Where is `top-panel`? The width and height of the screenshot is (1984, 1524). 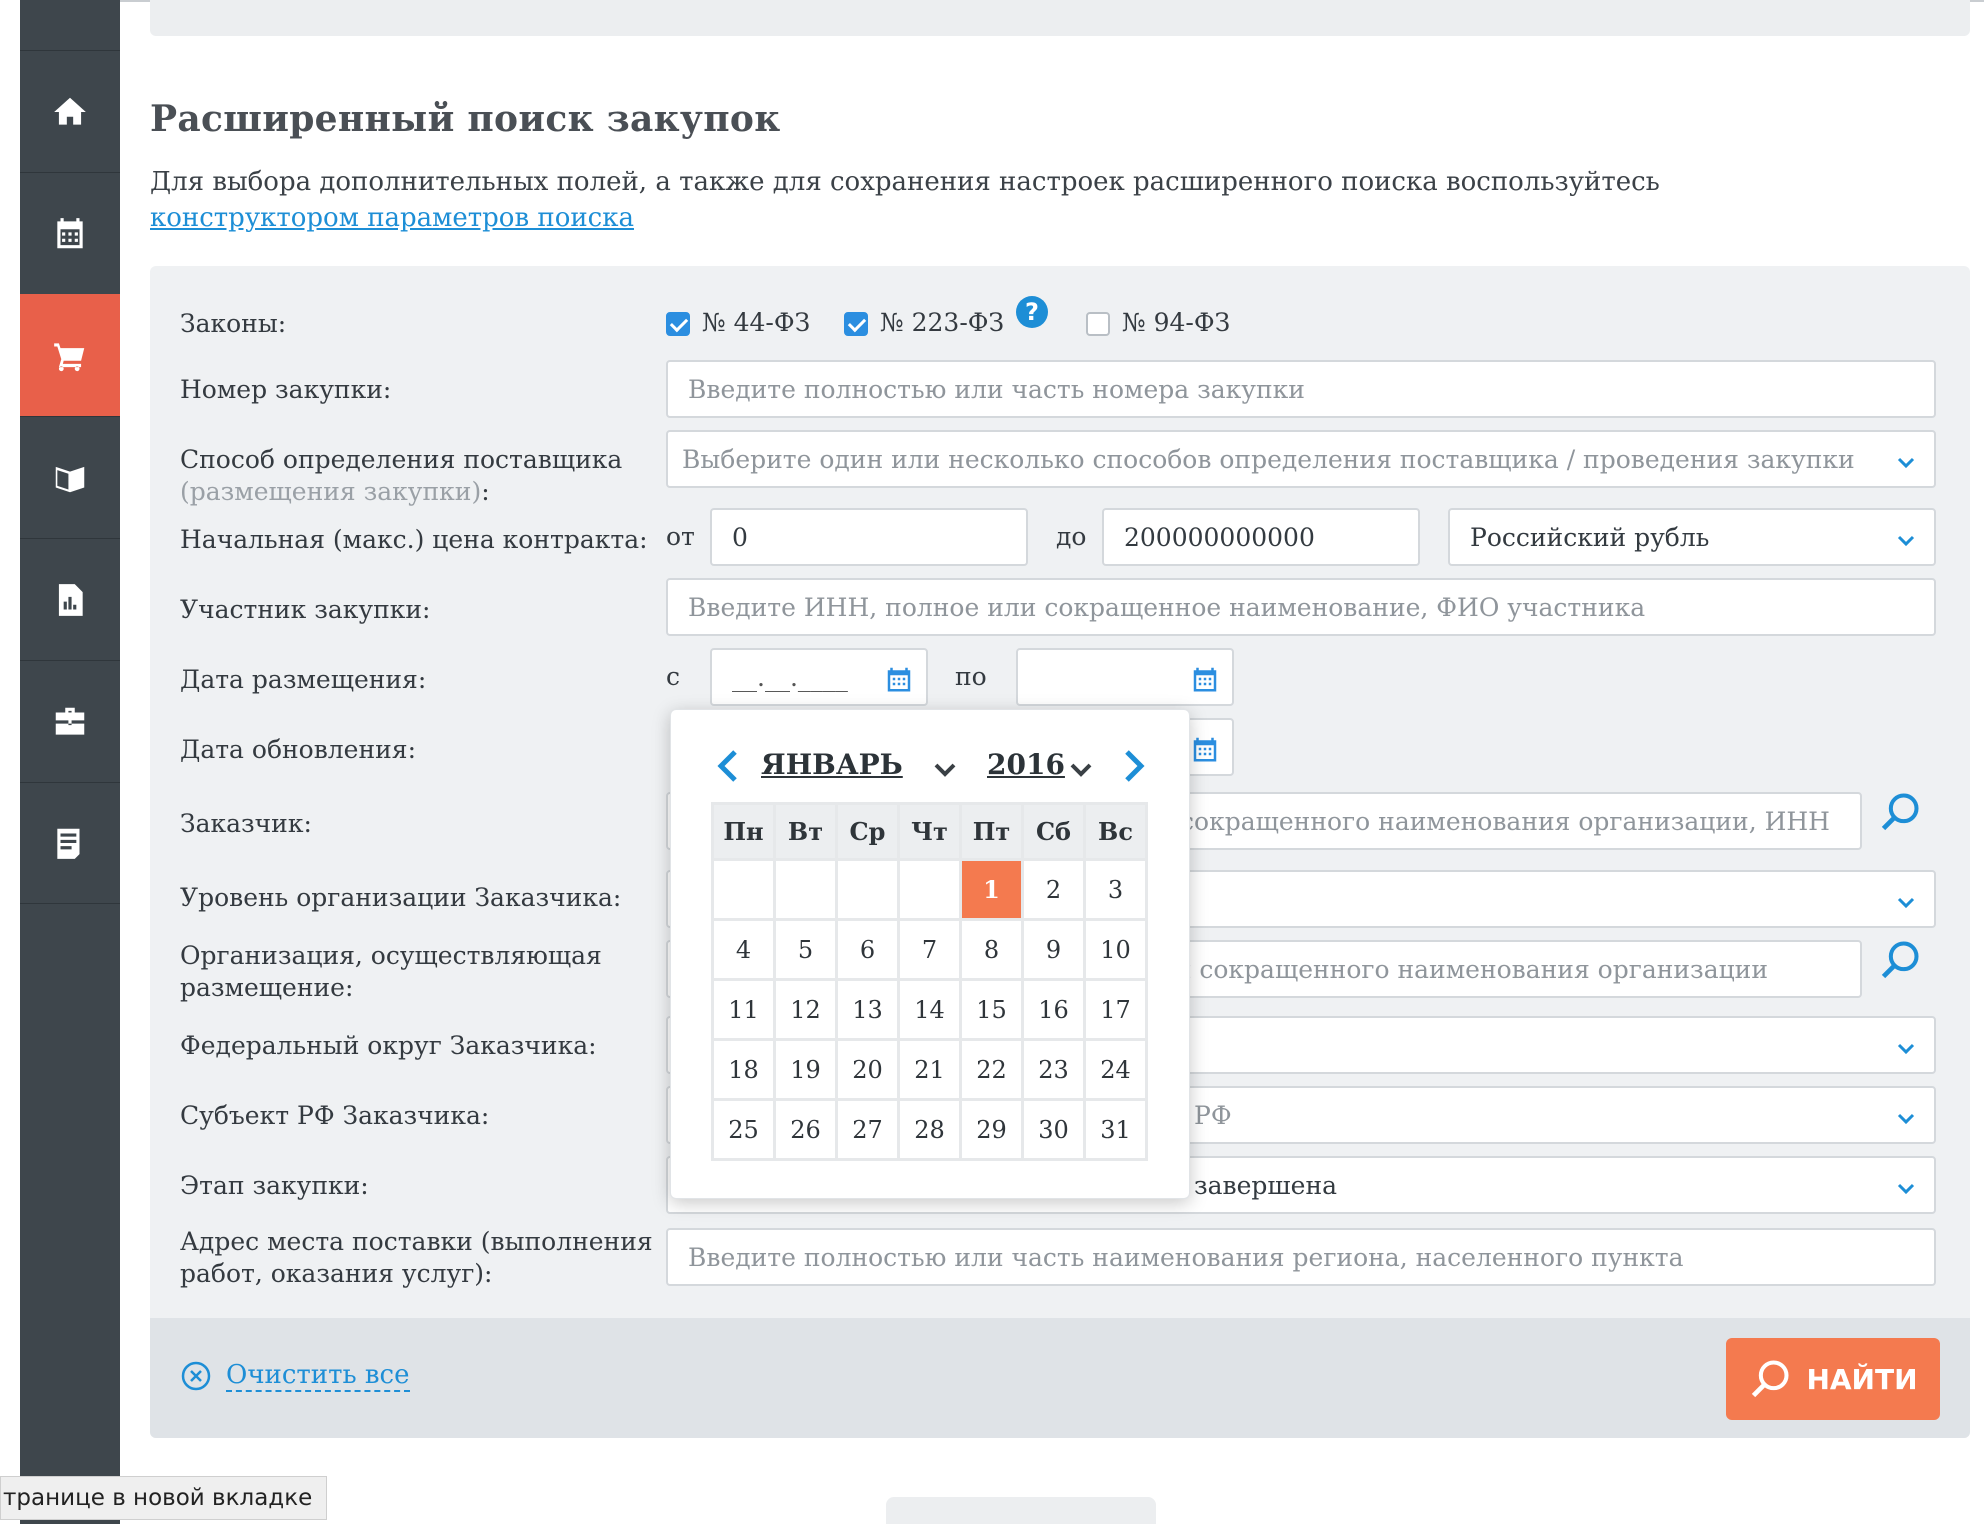
top-panel is located at coordinates (1060, 18).